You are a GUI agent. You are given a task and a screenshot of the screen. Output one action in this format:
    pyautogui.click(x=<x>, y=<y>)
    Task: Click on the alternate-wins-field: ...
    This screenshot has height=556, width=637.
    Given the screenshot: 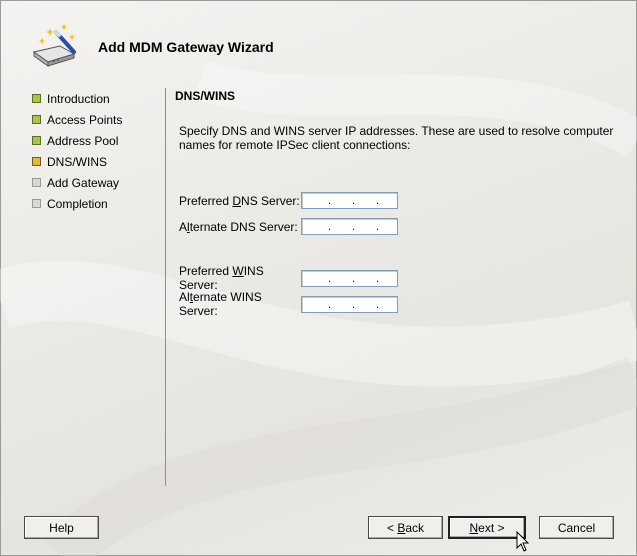 What is the action you would take?
    pyautogui.click(x=349, y=304)
    